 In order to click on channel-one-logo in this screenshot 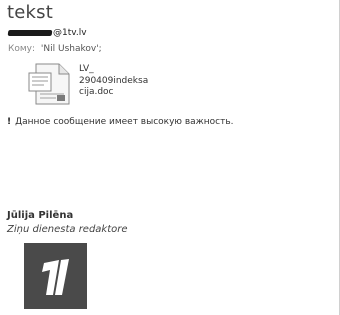, I will do `click(55, 276)`.